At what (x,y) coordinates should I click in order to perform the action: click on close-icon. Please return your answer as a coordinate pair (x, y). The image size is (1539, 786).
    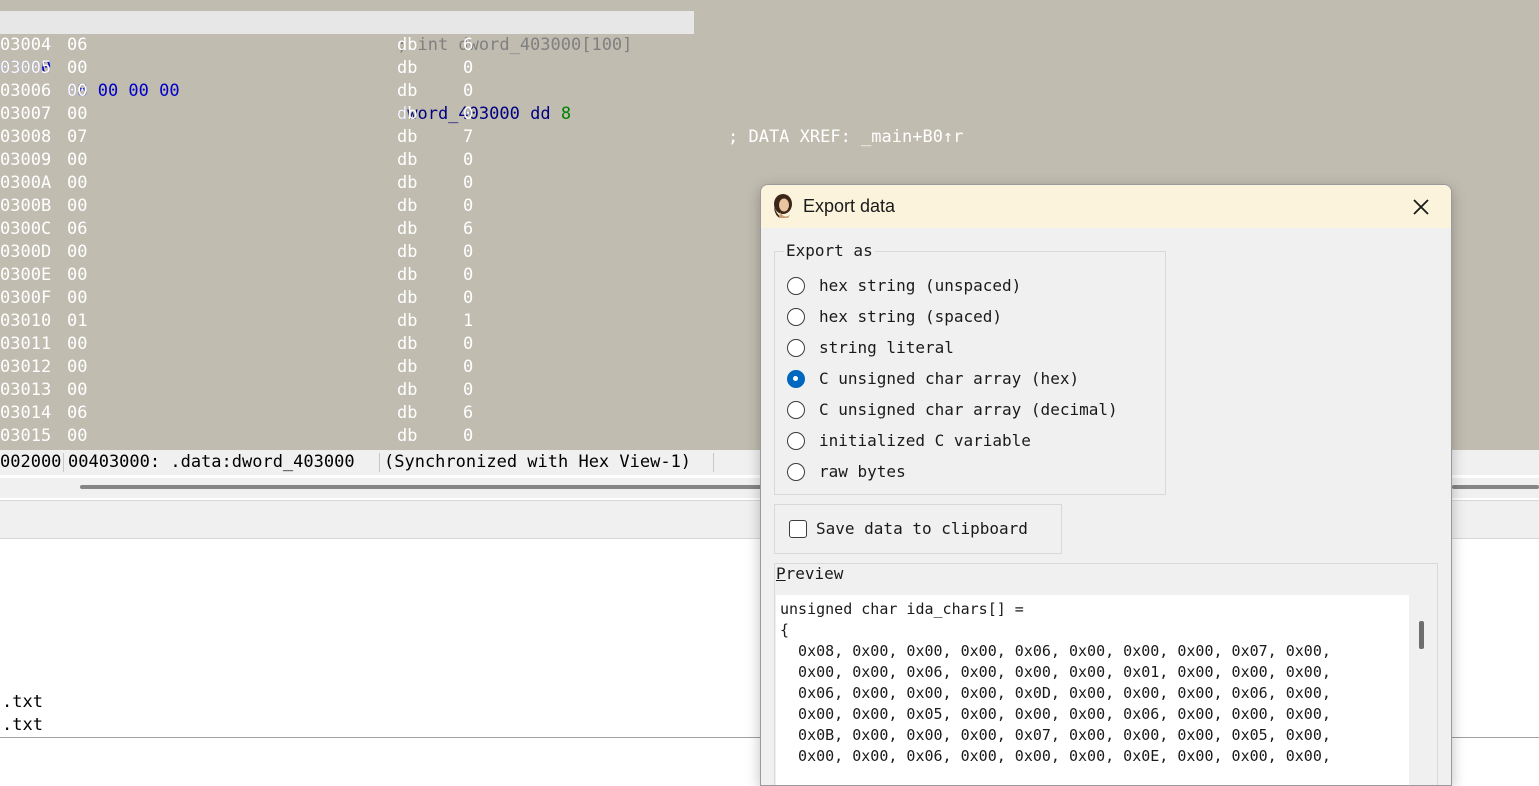
    Looking at the image, I should click on (1421, 207).